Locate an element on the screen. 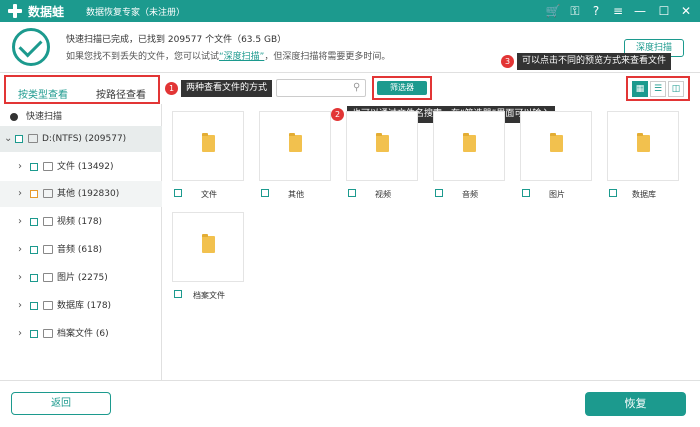 The height and width of the screenshot is (427, 700). sidebar-item-label: 档案文件 (6) is located at coordinates (83, 334).